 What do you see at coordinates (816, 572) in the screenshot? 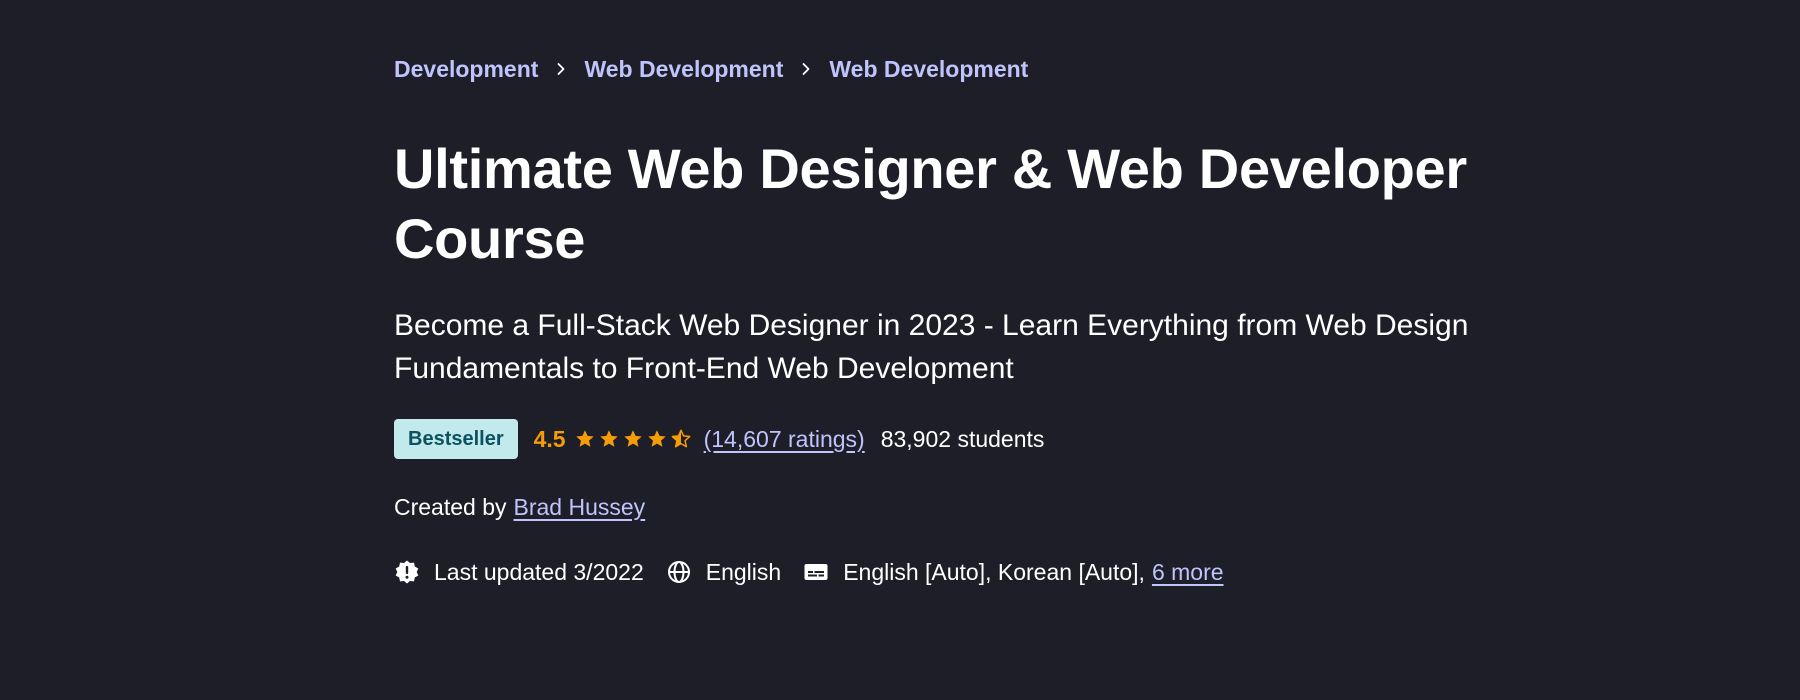
I see `closed-captions-icon` at bounding box center [816, 572].